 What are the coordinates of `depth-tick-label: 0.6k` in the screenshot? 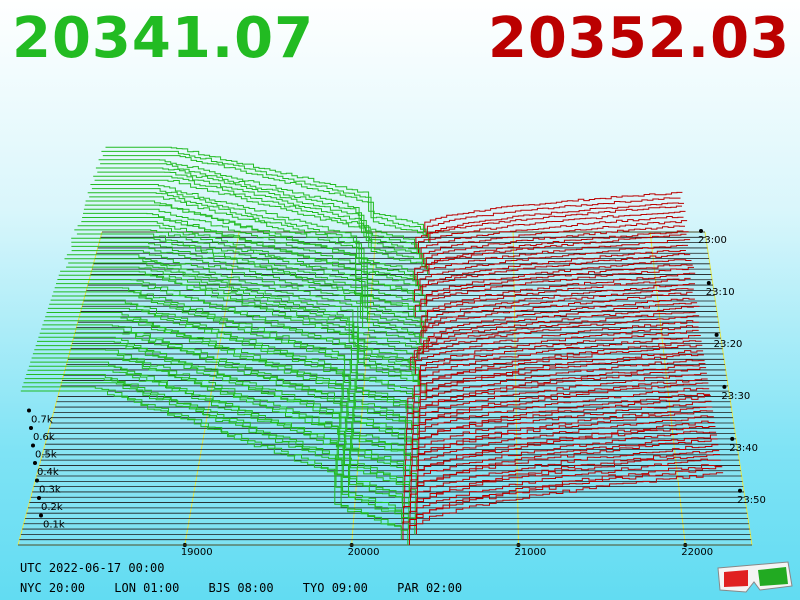 It's located at (44, 437).